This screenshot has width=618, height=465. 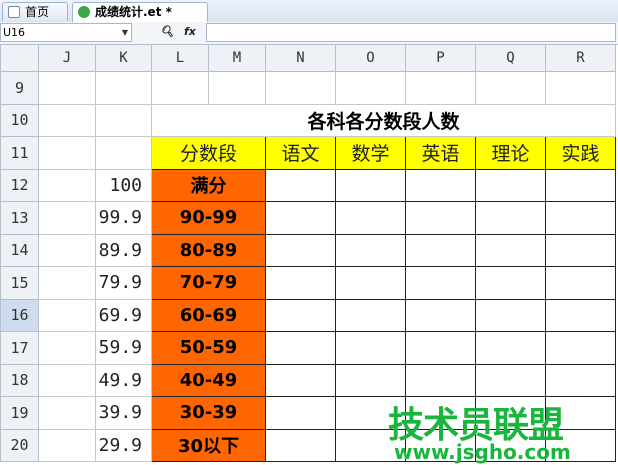 What do you see at coordinates (123, 445) in the screenshot?
I see `threshold-cell: 29.9` at bounding box center [123, 445].